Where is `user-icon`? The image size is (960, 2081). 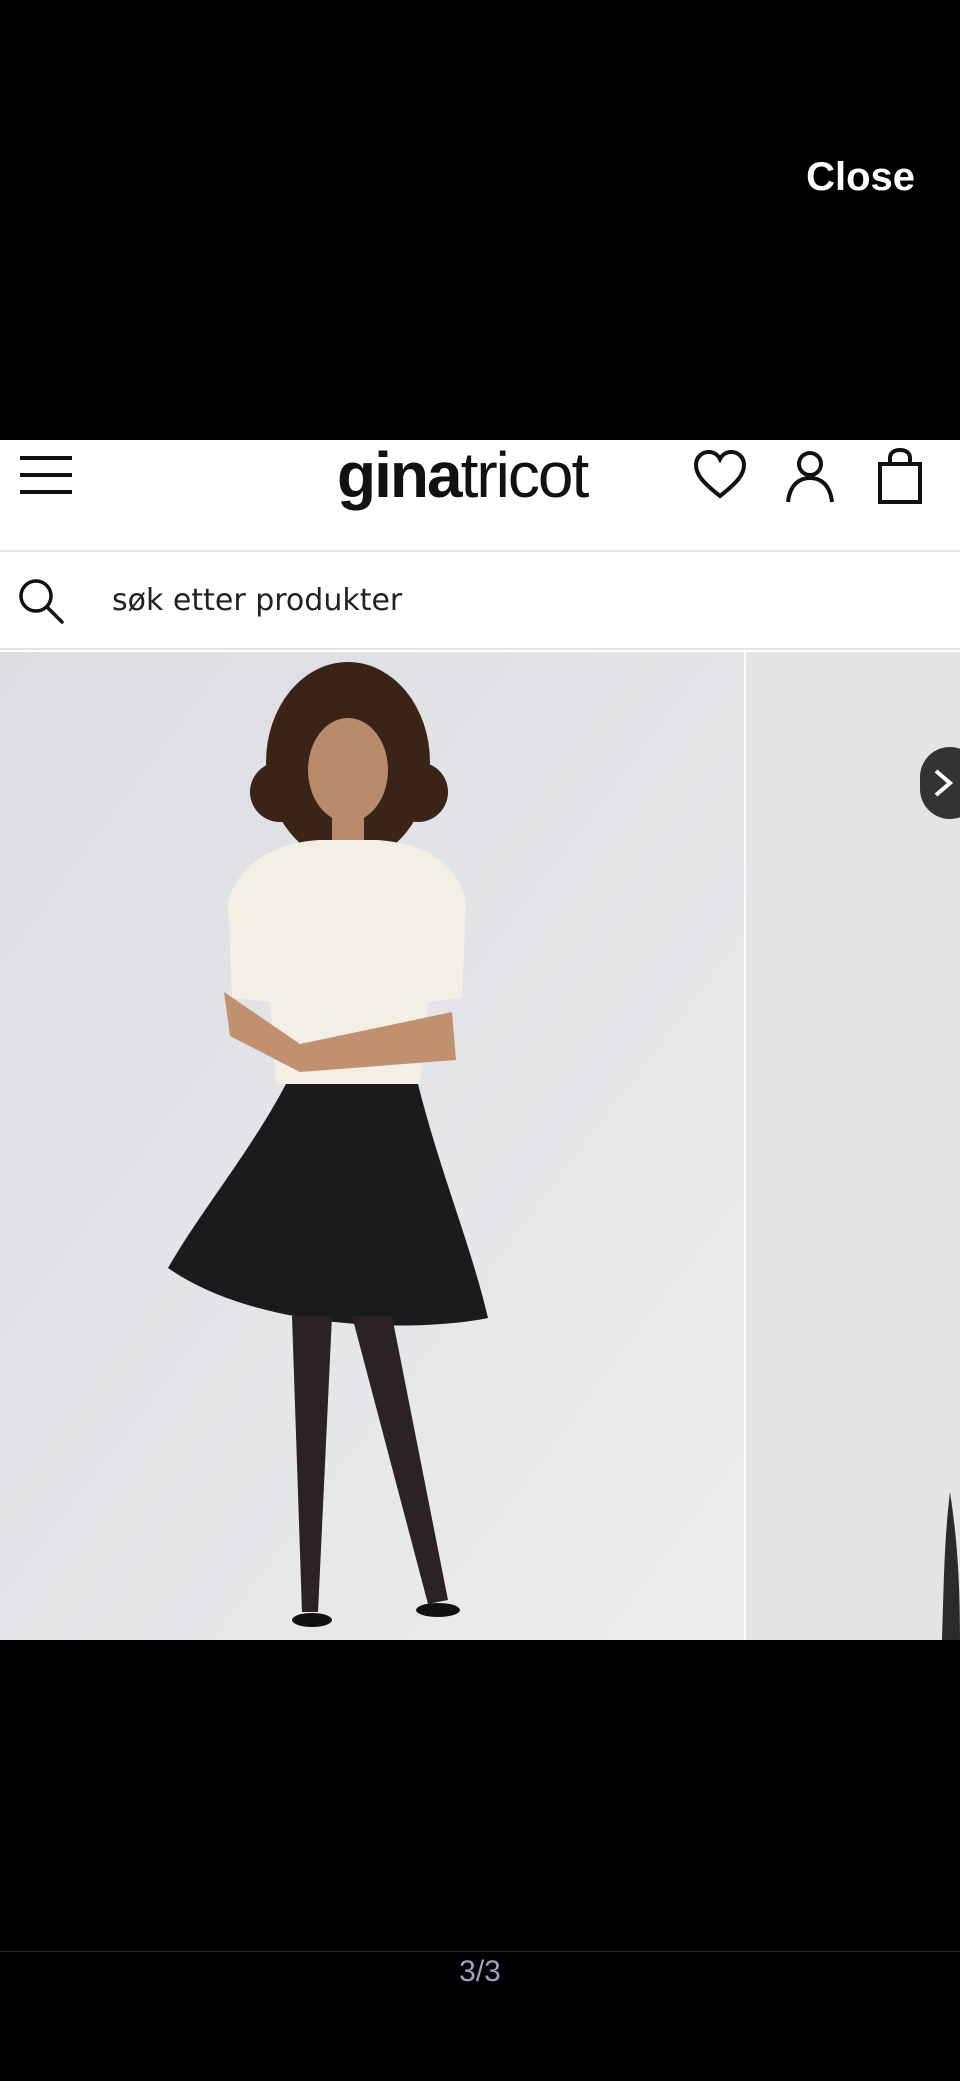
user-icon is located at coordinates (810, 476).